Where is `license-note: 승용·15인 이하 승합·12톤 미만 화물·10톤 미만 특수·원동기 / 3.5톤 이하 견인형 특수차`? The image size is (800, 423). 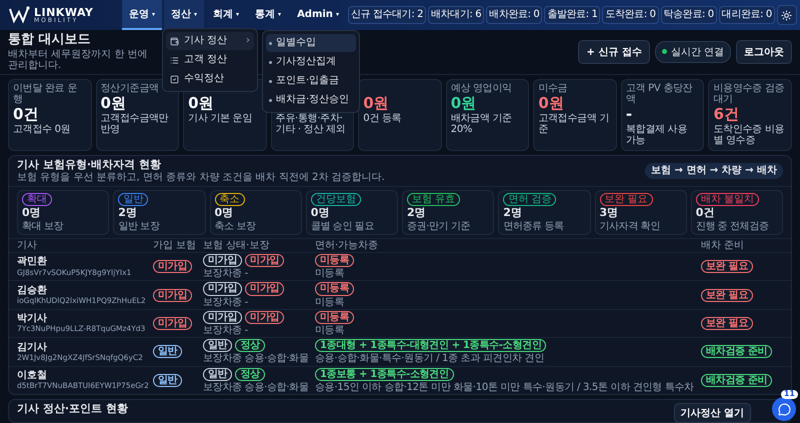
license-note: 승용·15인 이하 승합·12톤 미만 화물·10톤 미만 특수·원동기 / 3.5톤 이하 견인형 특수차 is located at coordinates (504, 387).